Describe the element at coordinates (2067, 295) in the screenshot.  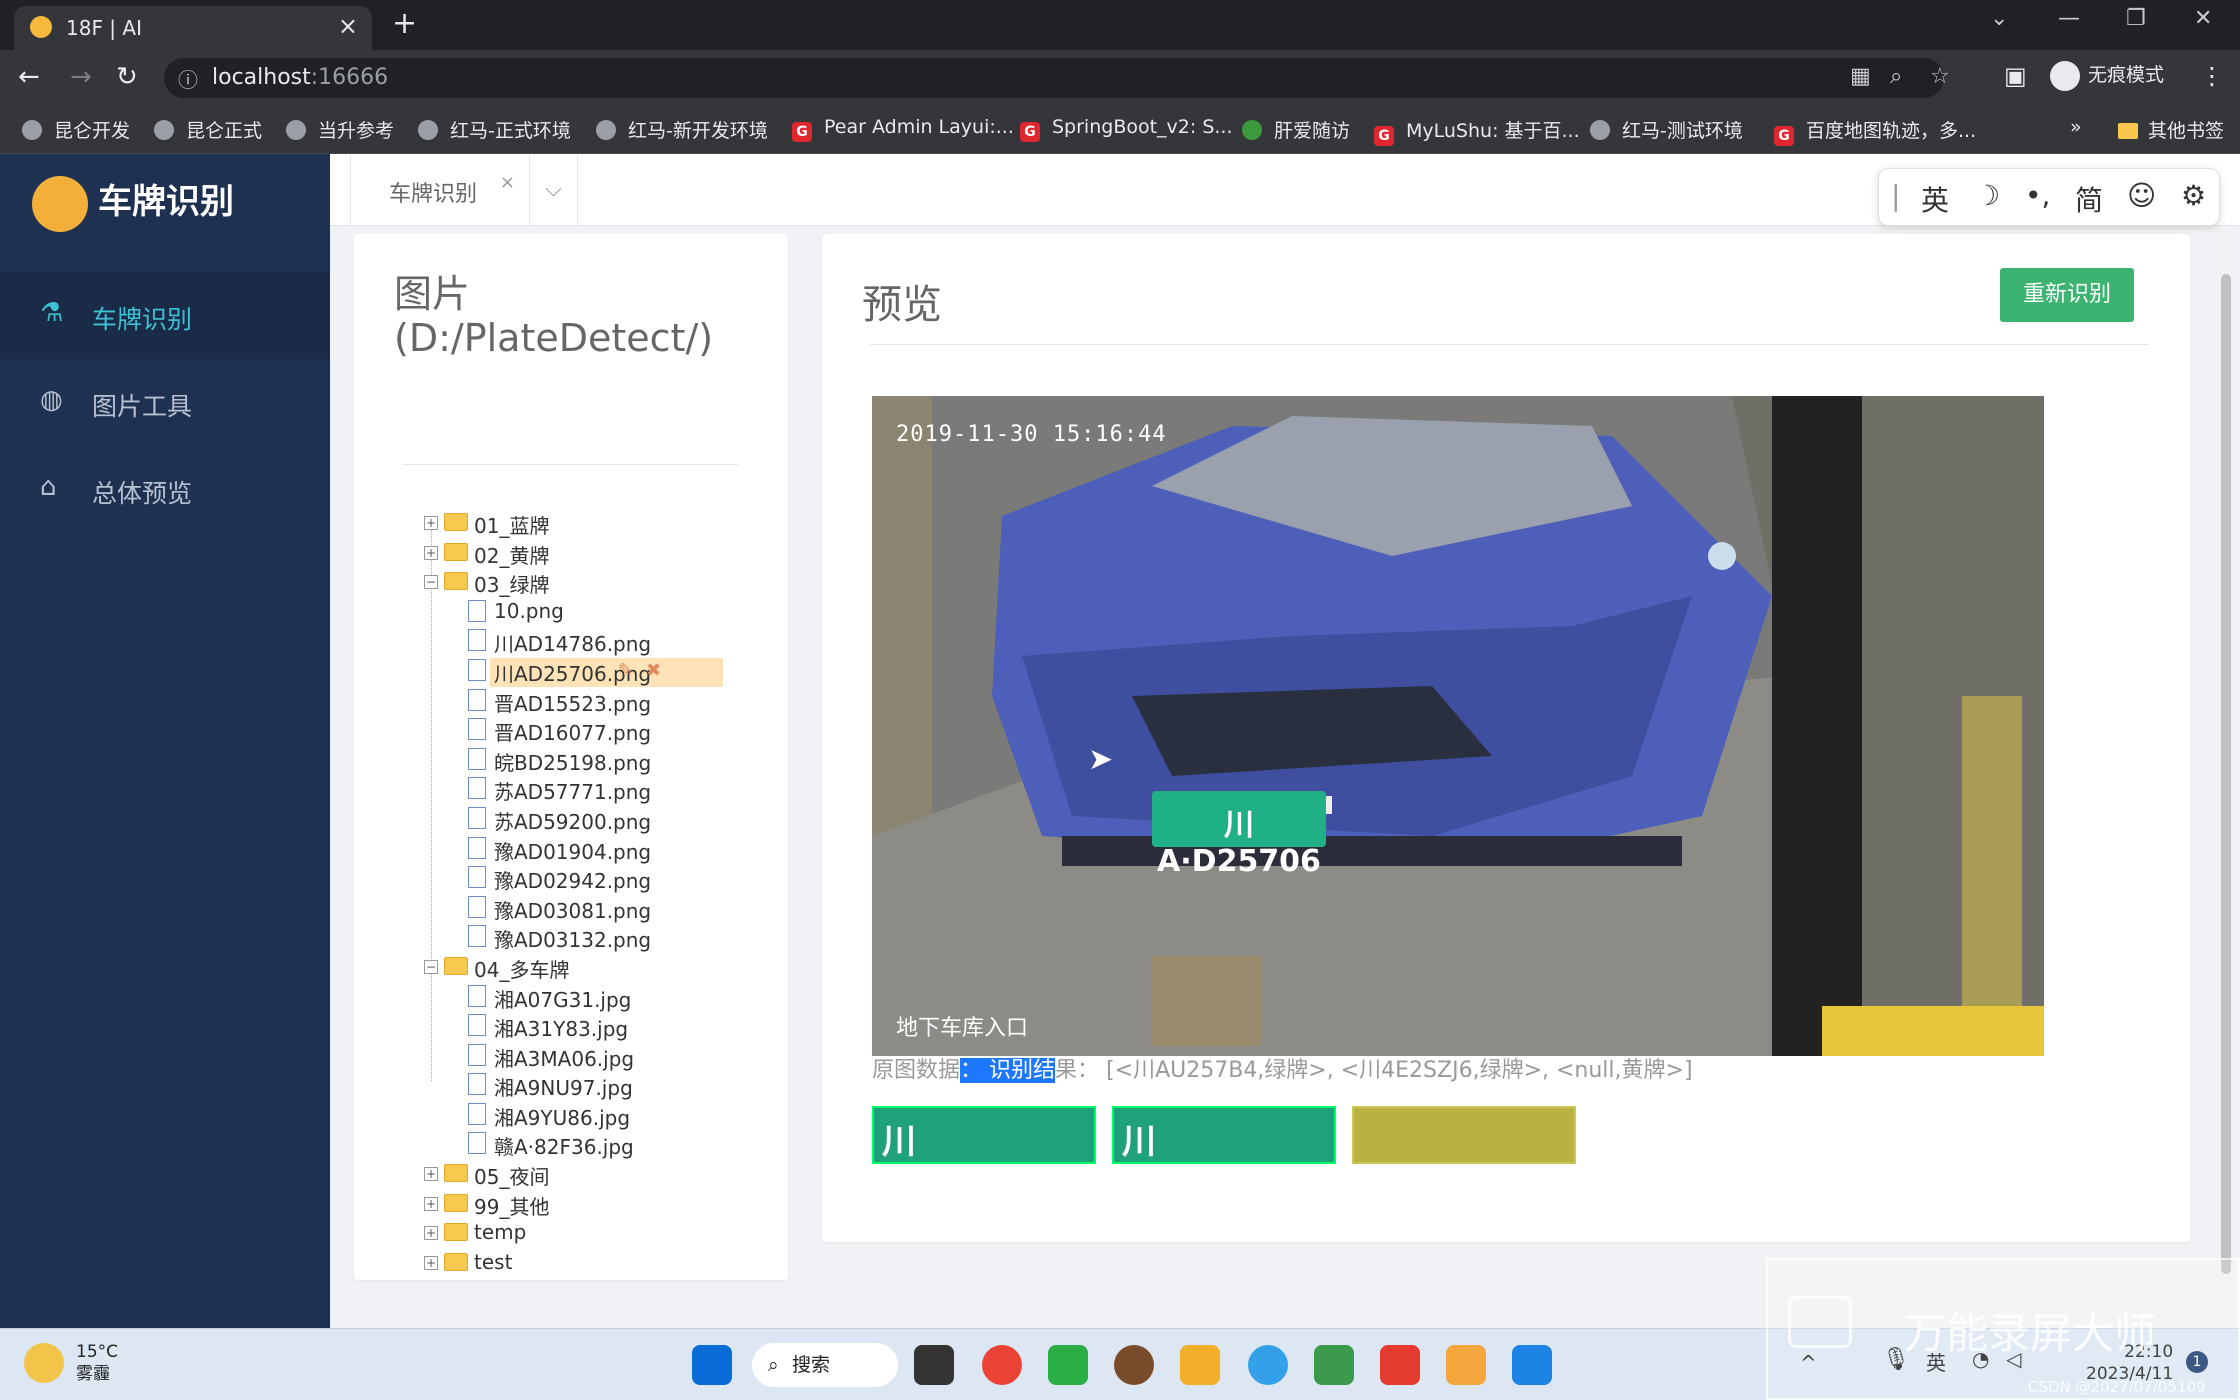
I see `re-recognize-button: 重新识别` at that location.